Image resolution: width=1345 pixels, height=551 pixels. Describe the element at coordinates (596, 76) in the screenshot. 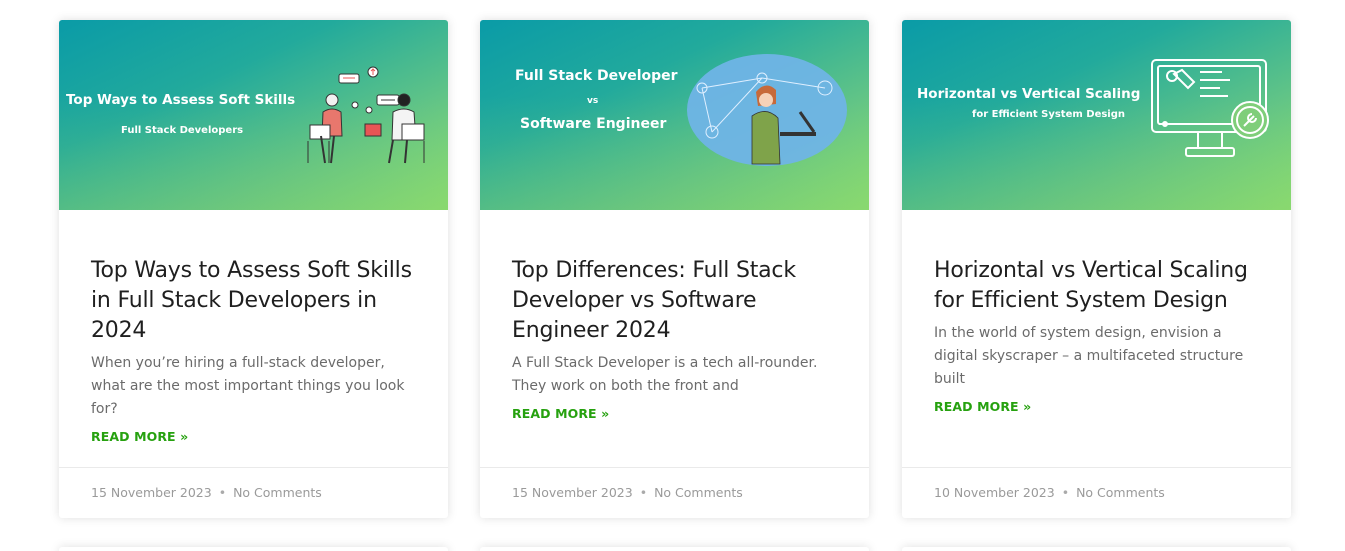

I see `thumb-title-line1: Full Stack Developer` at that location.